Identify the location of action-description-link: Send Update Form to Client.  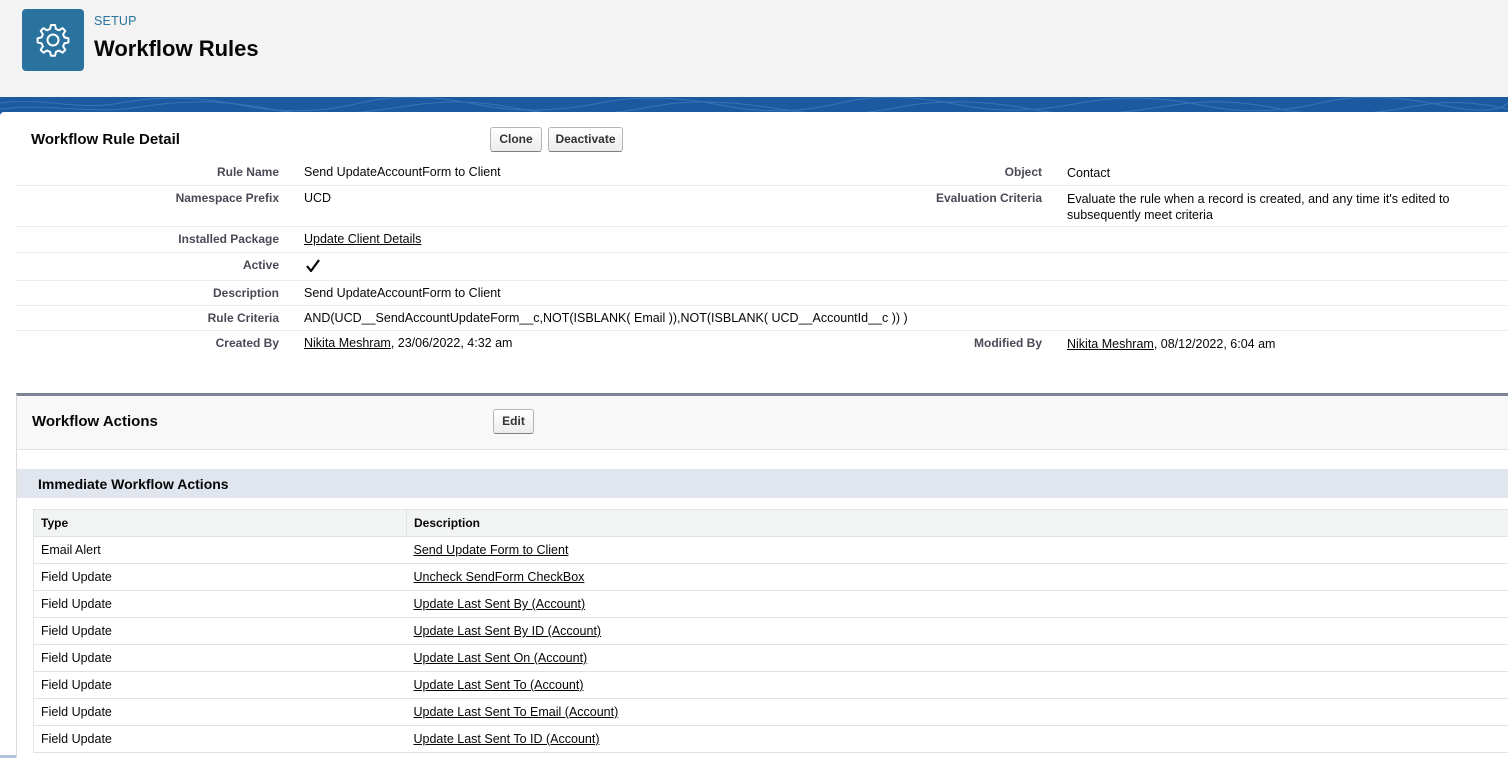
(491, 550).